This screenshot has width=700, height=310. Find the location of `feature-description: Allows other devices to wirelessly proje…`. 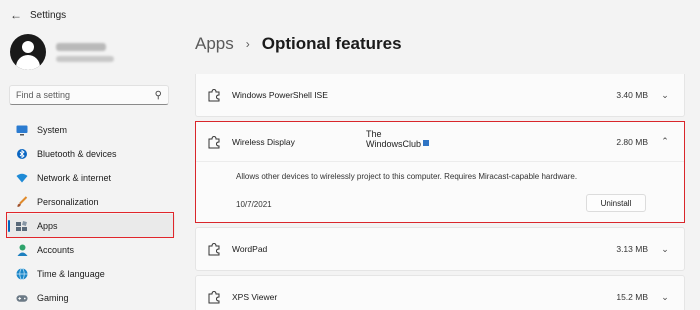

feature-description: Allows other devices to wirelessly proje… is located at coordinates (407, 176).